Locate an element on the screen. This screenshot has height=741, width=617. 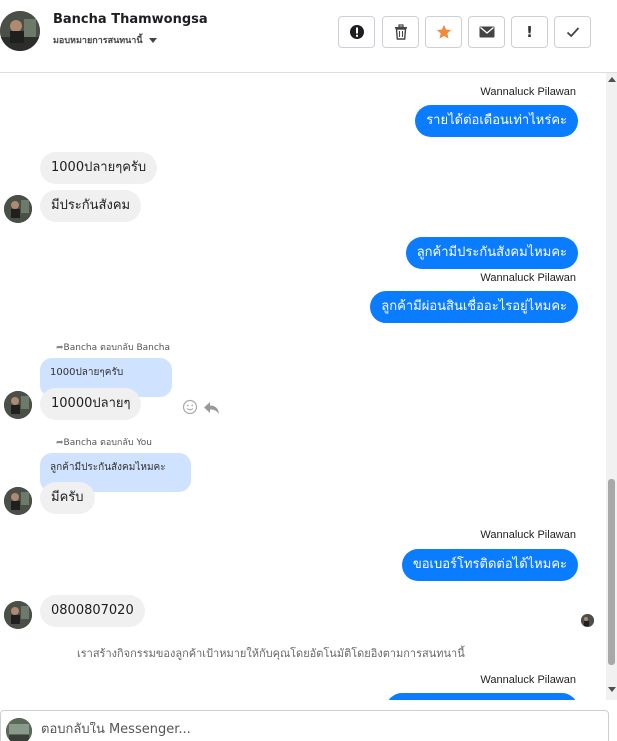
message-scrollbar is located at coordinates (611, 386).